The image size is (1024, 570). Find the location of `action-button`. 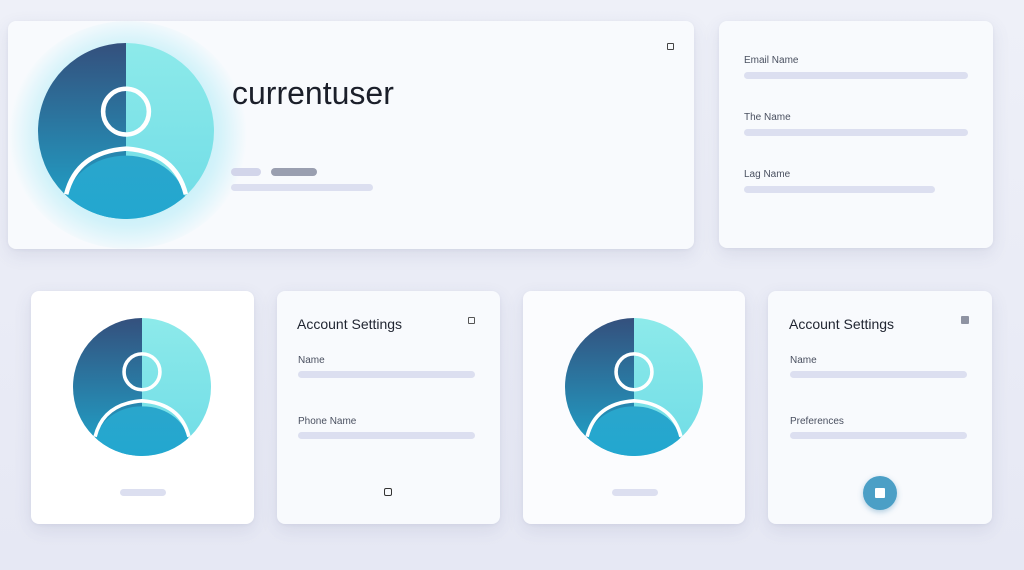

action-button is located at coordinates (880, 493).